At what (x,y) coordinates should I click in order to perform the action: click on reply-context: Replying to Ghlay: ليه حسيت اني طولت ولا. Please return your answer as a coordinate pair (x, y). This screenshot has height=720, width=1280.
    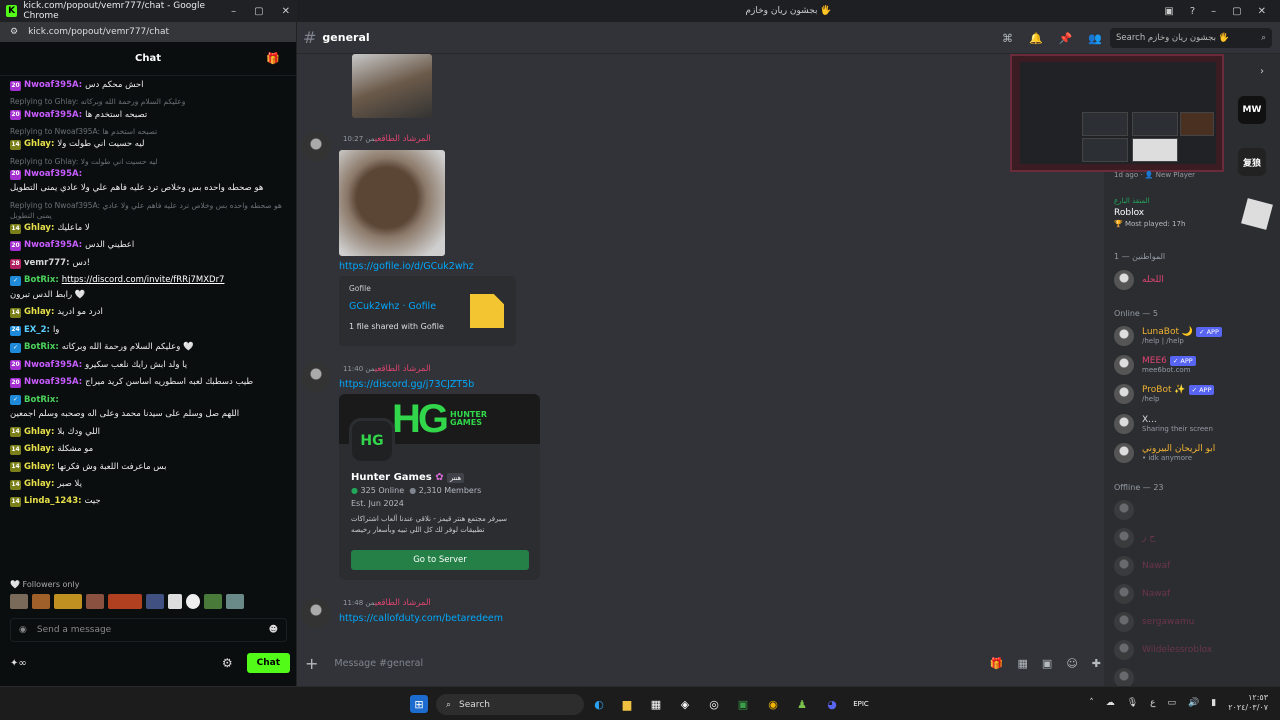
    Looking at the image, I should click on (147, 162).